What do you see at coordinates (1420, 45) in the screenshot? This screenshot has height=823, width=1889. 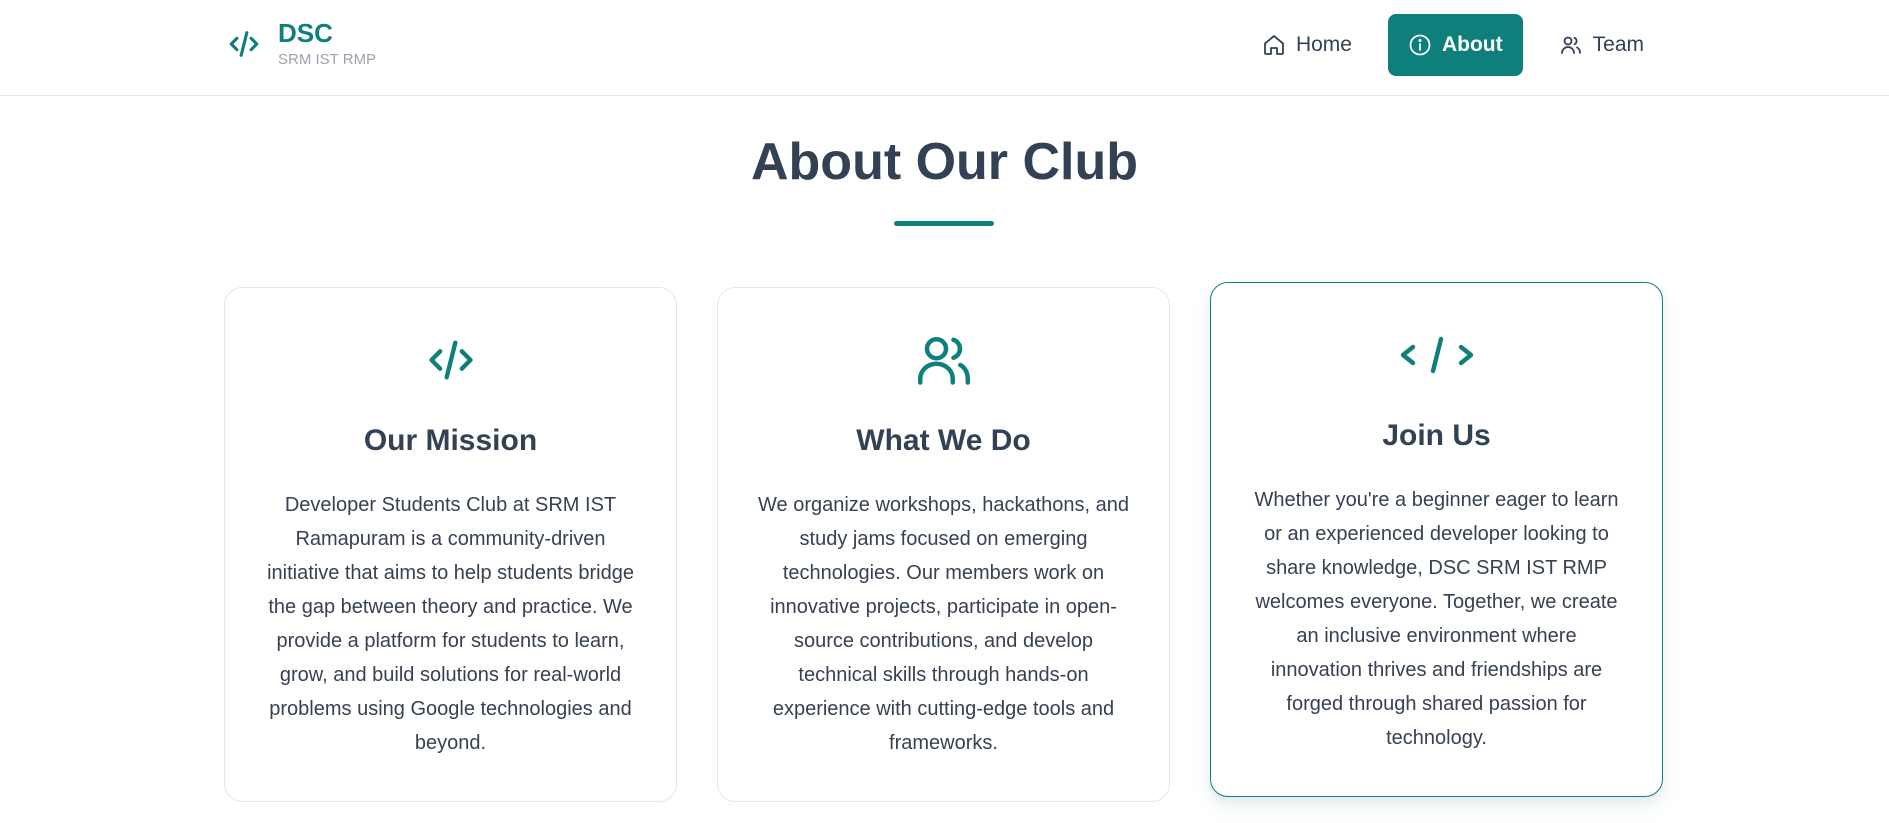 I see `info-icon` at bounding box center [1420, 45].